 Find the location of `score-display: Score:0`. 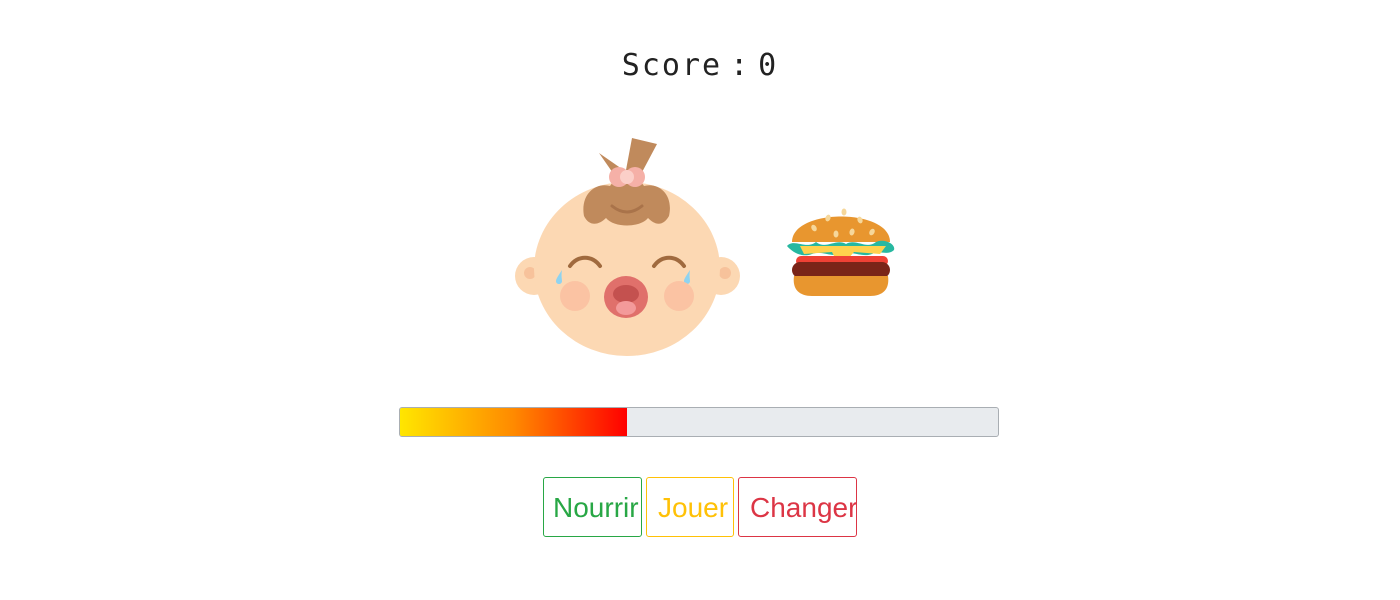

score-display: Score:0 is located at coordinates (700, 65).